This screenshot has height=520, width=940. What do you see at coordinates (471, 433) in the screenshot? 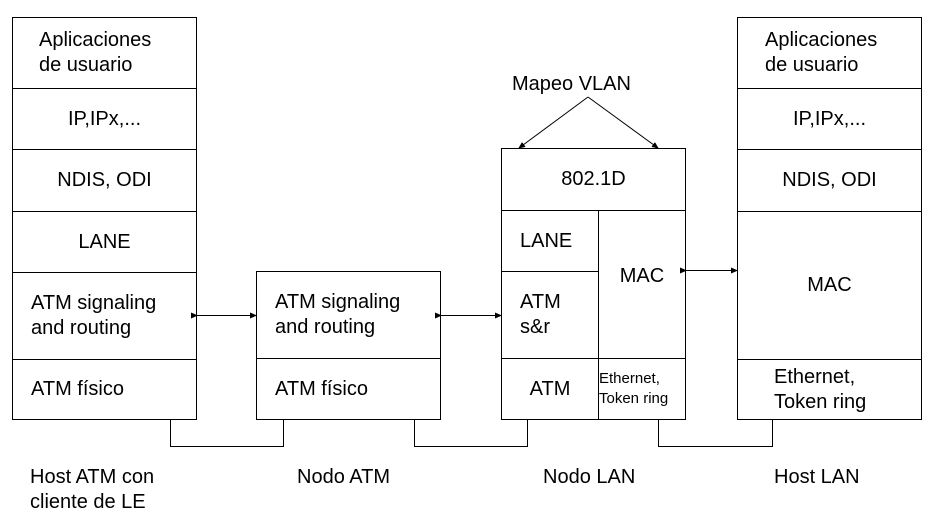
I see `link-nodo-atm-nodo-lan` at bounding box center [471, 433].